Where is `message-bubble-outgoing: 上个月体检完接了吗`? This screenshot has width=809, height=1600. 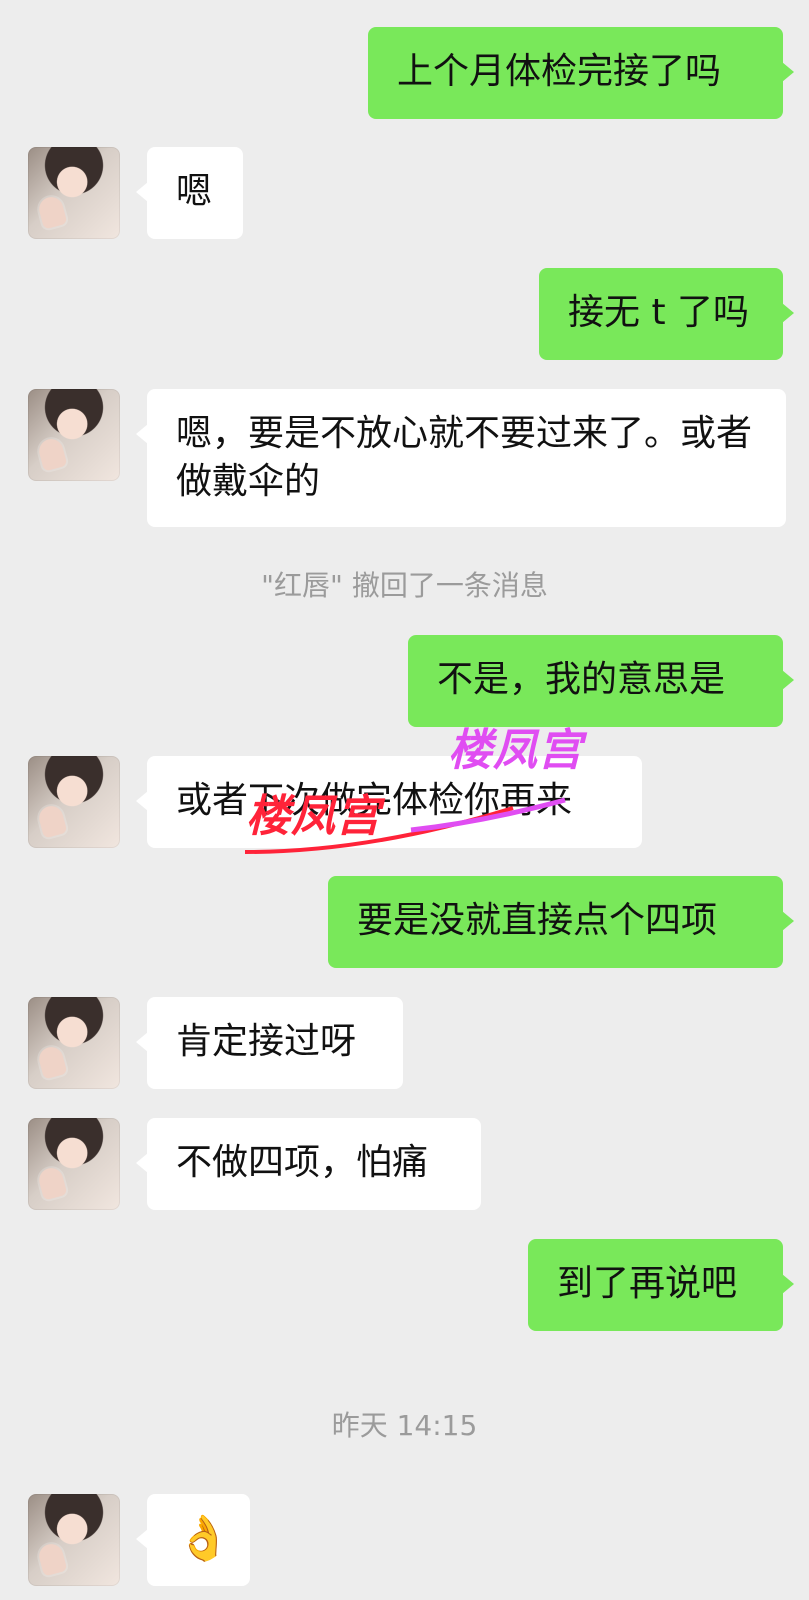
message-bubble-outgoing: 上个月体检完接了吗 is located at coordinates (581, 73).